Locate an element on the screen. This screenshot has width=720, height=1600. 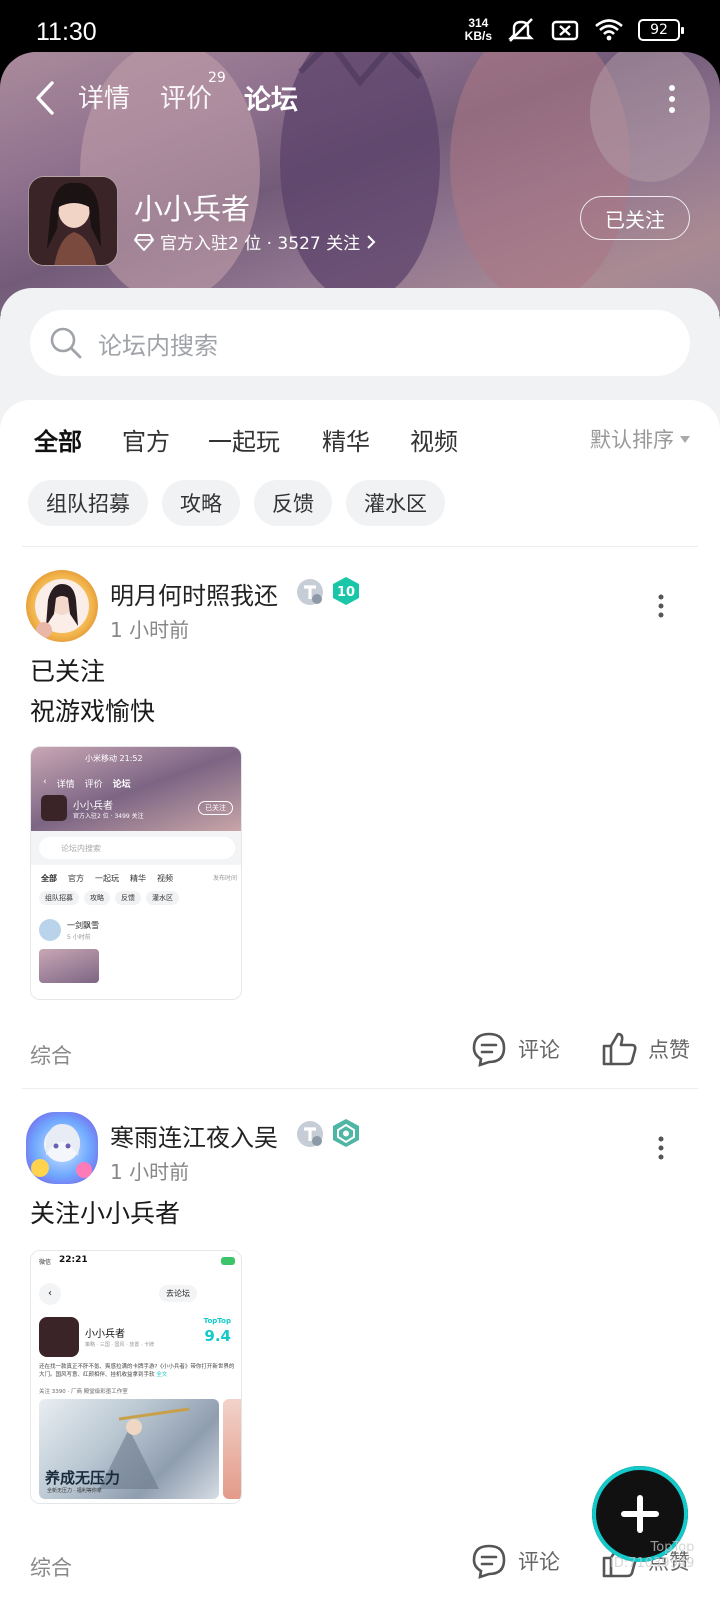
tab-all: 全部 is located at coordinates (58, 442).